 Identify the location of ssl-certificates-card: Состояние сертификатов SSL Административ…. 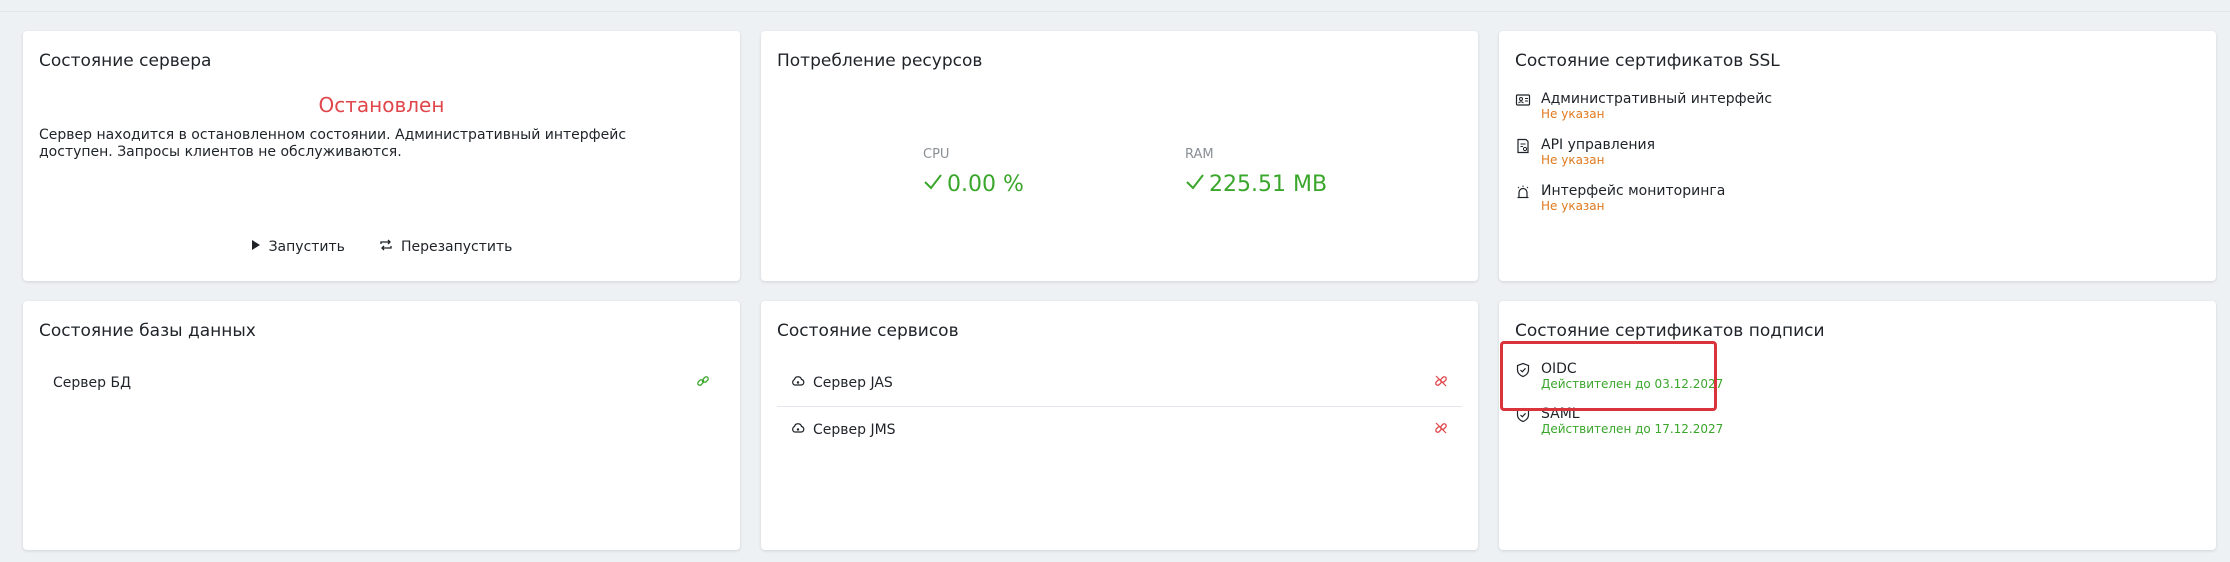
(1857, 156).